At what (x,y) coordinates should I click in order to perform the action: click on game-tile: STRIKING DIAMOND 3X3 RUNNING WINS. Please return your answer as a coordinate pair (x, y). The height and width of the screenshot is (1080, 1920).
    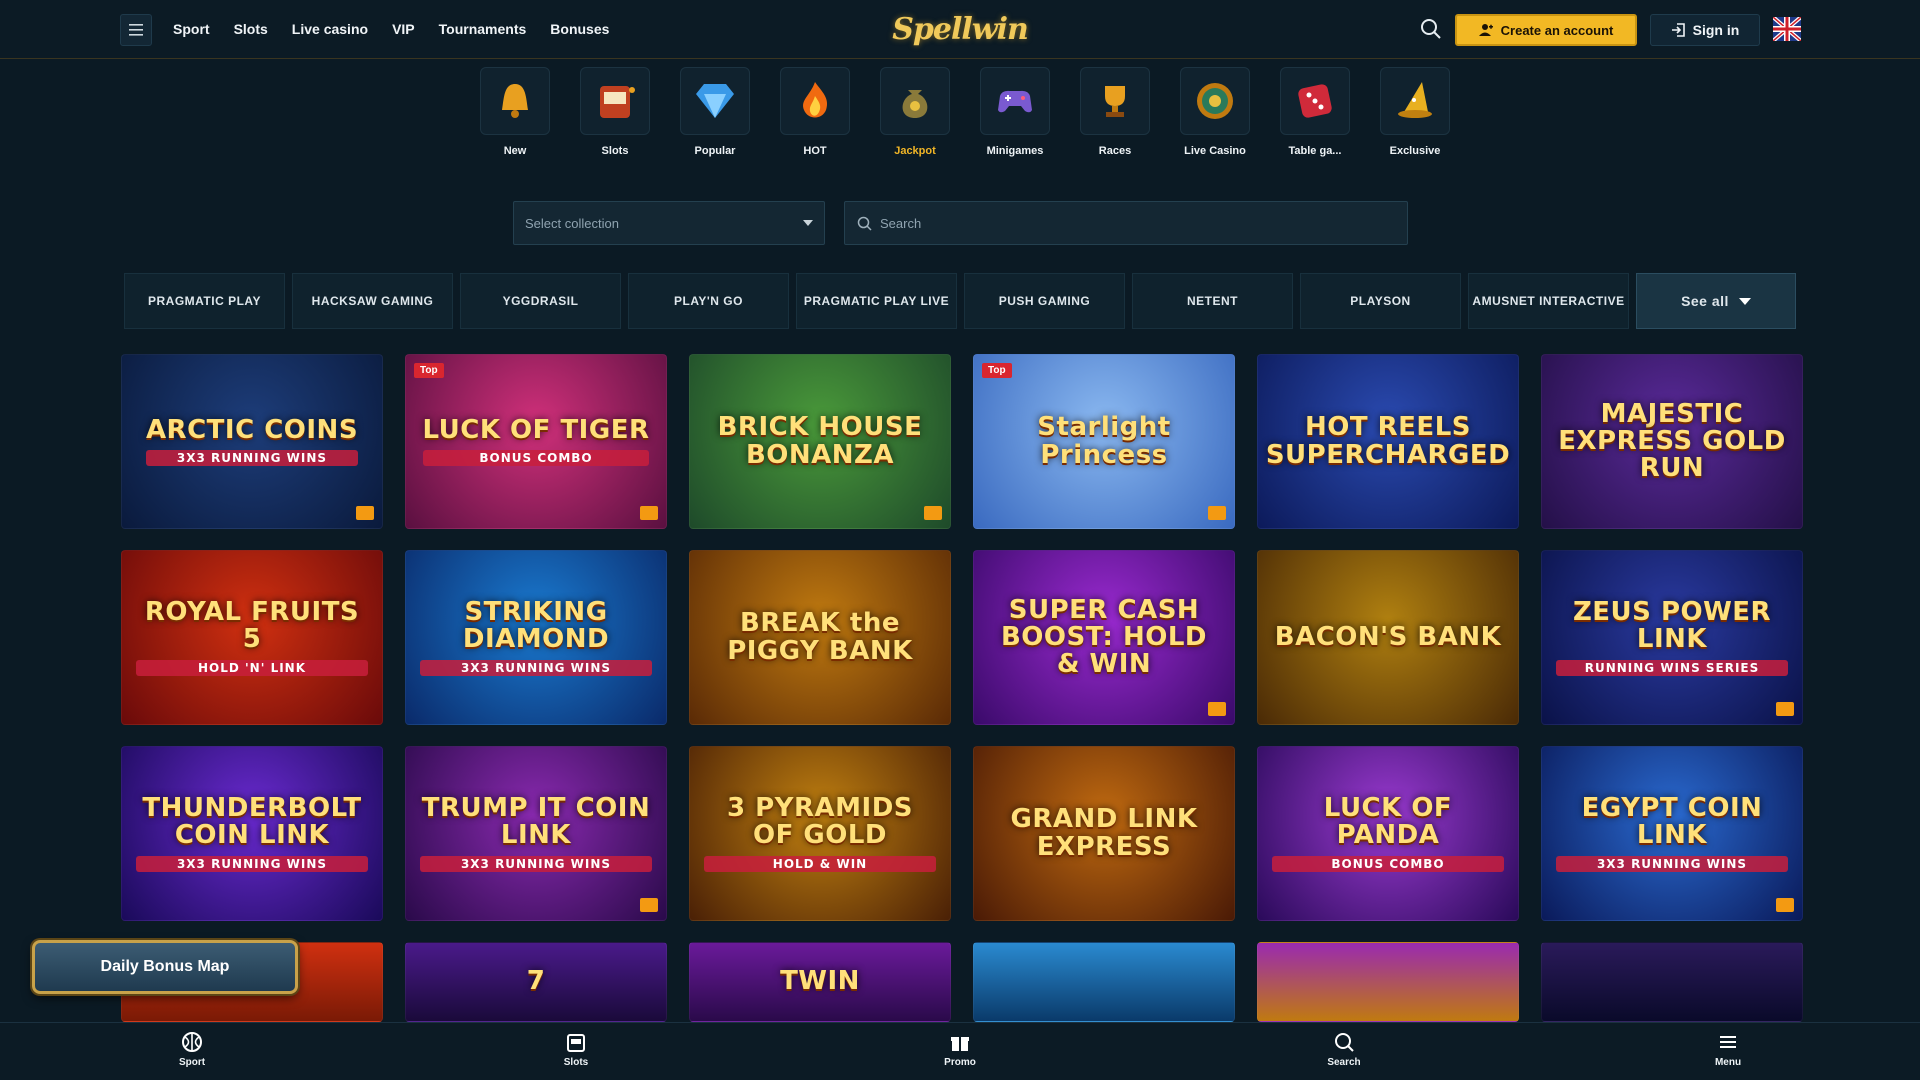
    Looking at the image, I should click on (536, 637).